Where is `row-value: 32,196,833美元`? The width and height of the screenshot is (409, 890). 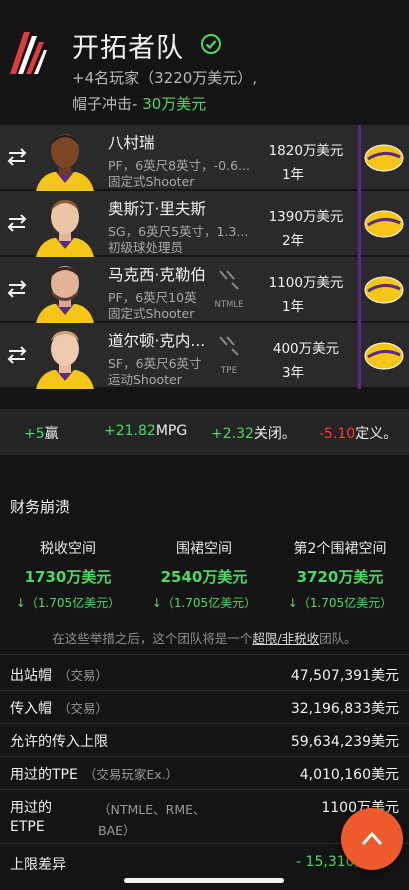
row-value: 32,196,833美元 is located at coordinates (344, 709).